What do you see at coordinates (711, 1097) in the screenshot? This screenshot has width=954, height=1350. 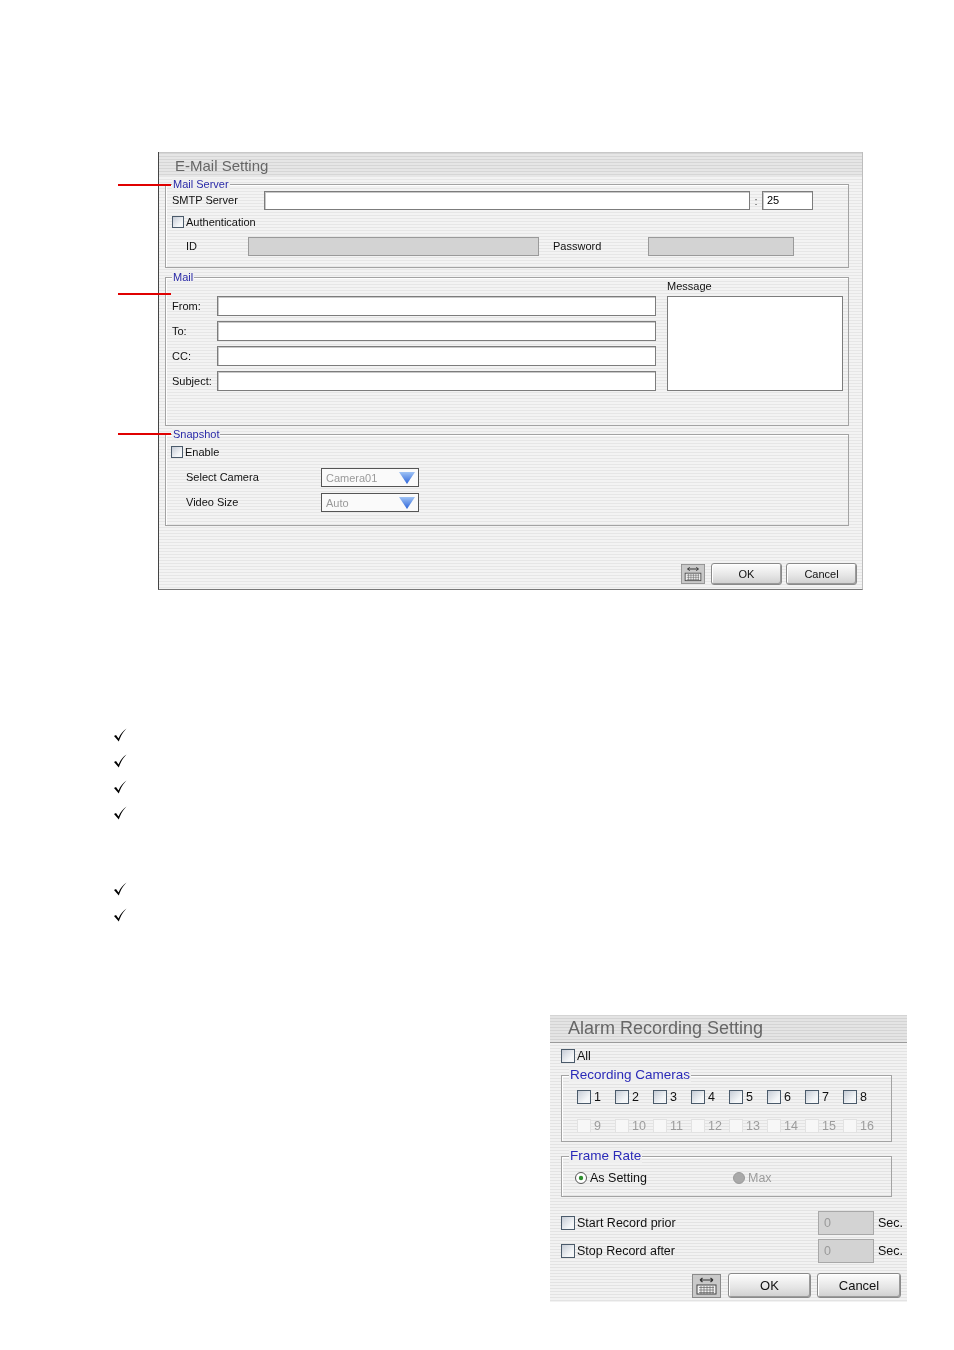 I see `checkbox-label: 4` at bounding box center [711, 1097].